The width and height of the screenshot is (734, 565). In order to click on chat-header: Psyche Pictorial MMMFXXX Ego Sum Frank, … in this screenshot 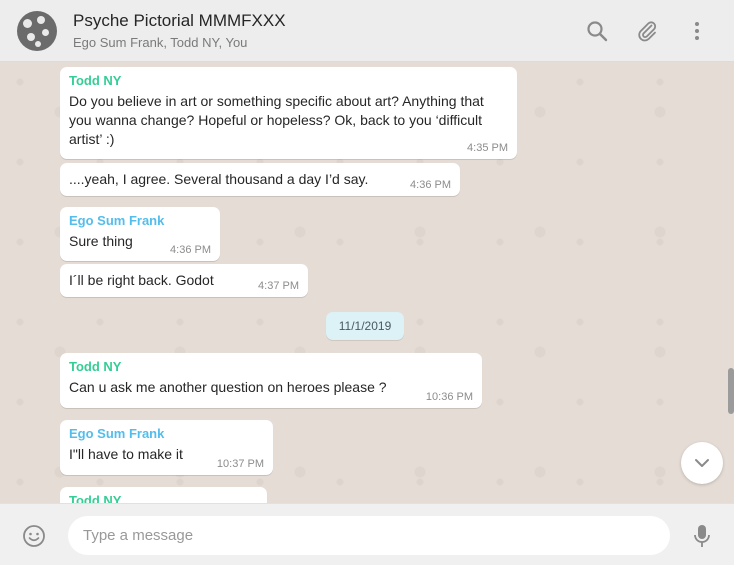, I will do `click(367, 31)`.